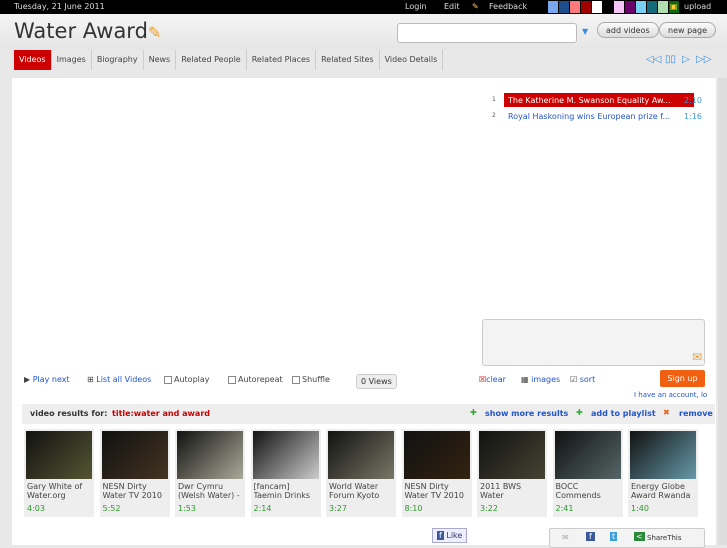  Describe the element at coordinates (675, 395) in the screenshot. I see `login-account-link: I have an account, lo` at that location.